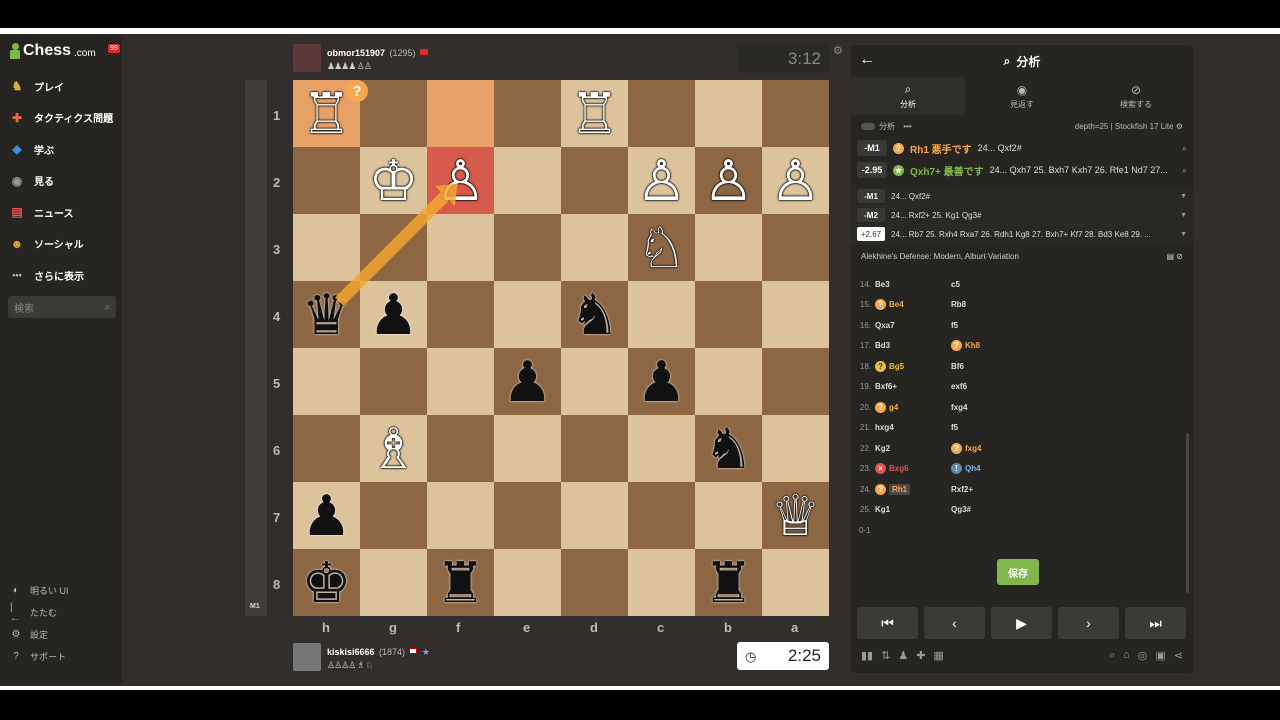 This screenshot has width=1280, height=720. What do you see at coordinates (393, 582) in the screenshot?
I see `square-g8` at bounding box center [393, 582].